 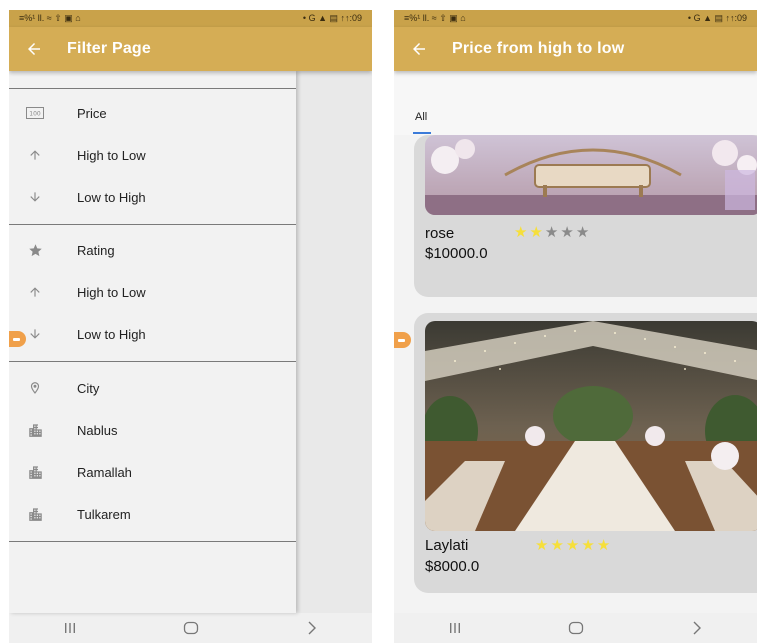 What do you see at coordinates (152, 113) in the screenshot?
I see `price-header: 100 Price` at bounding box center [152, 113].